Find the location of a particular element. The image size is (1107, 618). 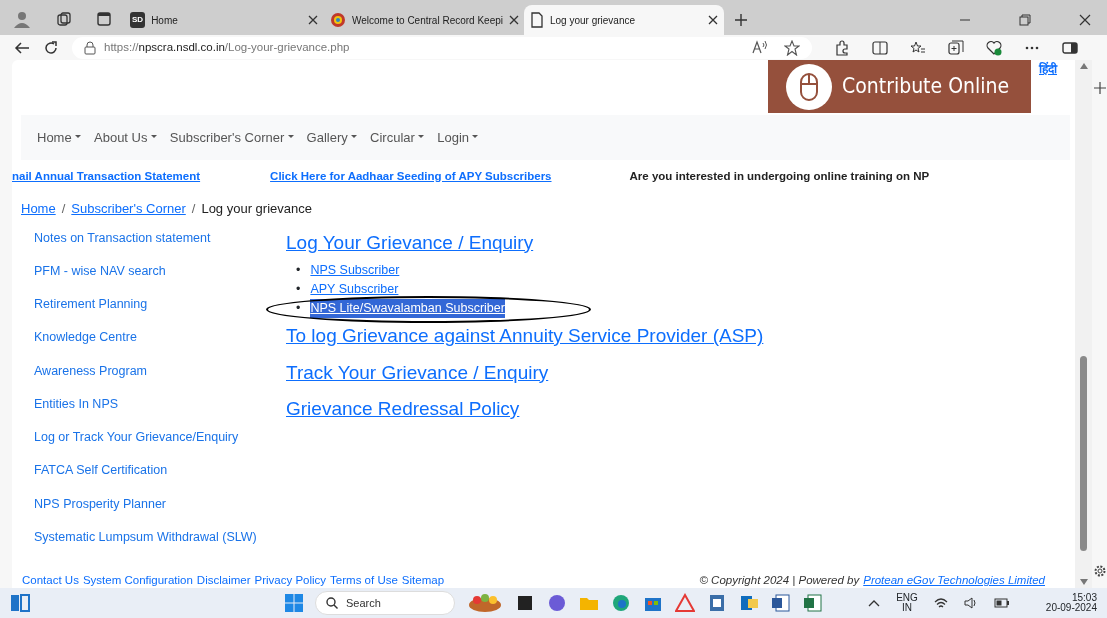

breadcrumb-link: Home is located at coordinates (38, 209).